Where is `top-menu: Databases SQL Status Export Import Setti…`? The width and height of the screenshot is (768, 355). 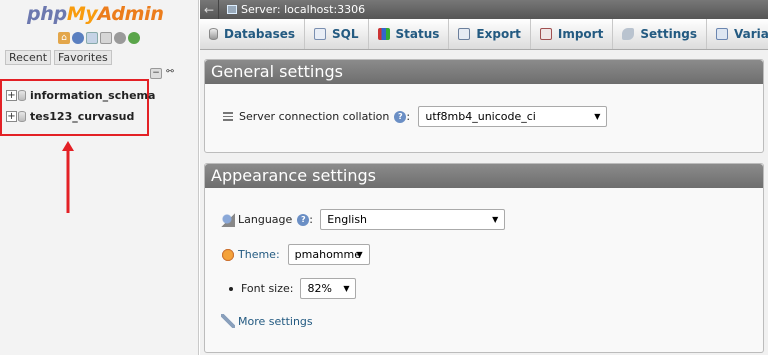
top-menu: Databases SQL Status Export Import Setti… is located at coordinates (484, 34).